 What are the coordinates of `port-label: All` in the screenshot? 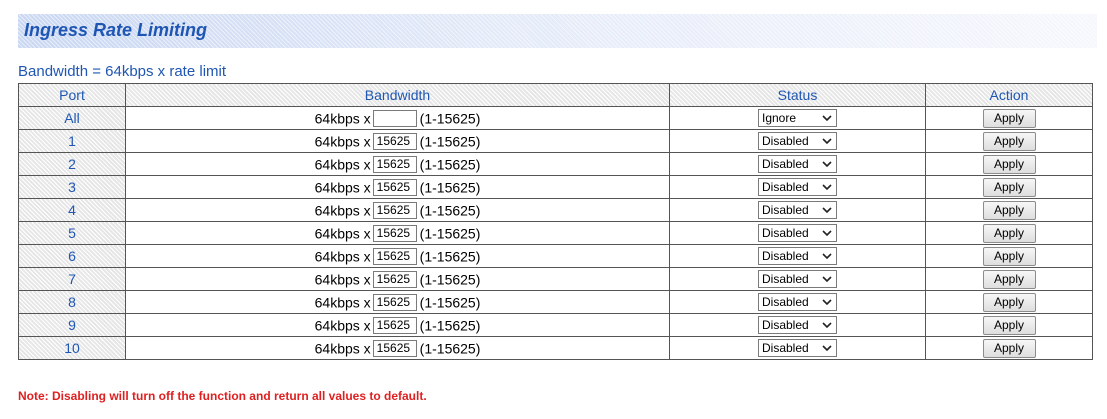 It's located at (72, 118).